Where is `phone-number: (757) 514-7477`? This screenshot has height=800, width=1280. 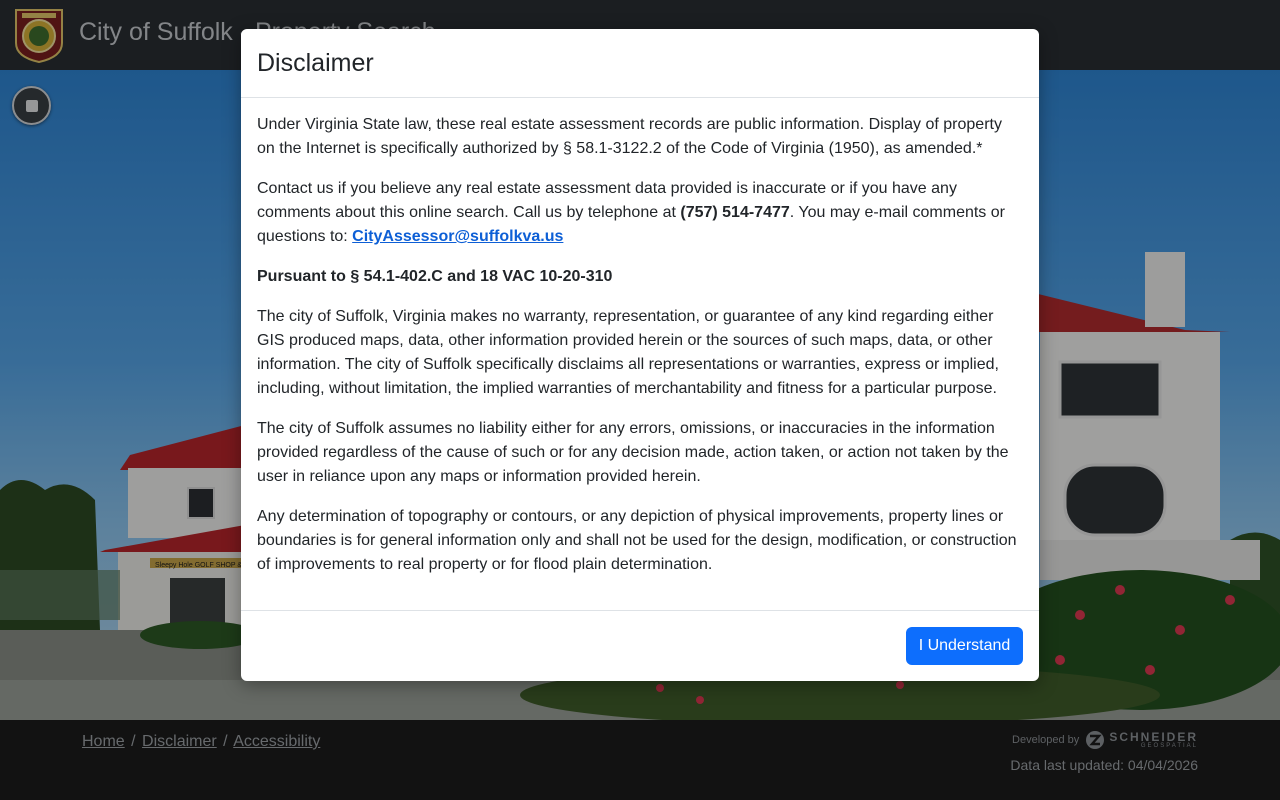 phone-number: (757) 514-7477 is located at coordinates (735, 212).